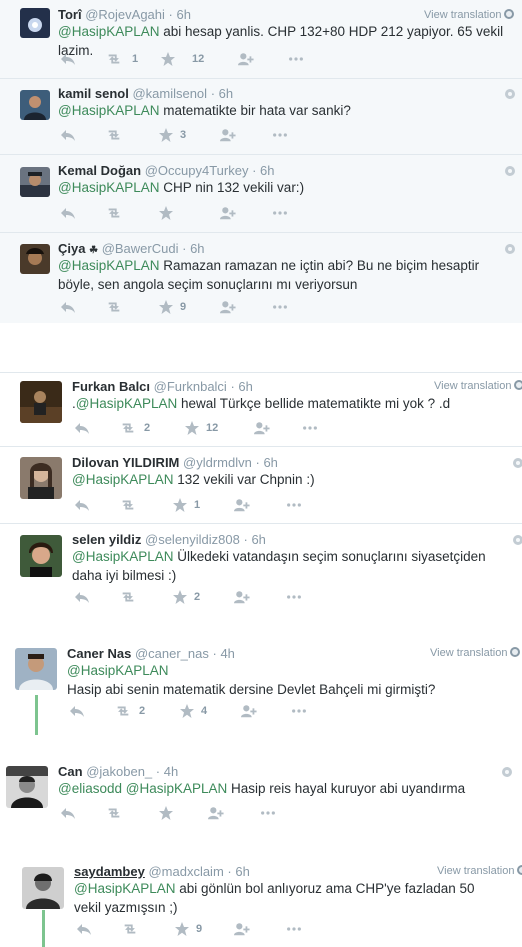 The image size is (522, 947). What do you see at coordinates (70, 771) in the screenshot?
I see `fullname: Can` at bounding box center [70, 771].